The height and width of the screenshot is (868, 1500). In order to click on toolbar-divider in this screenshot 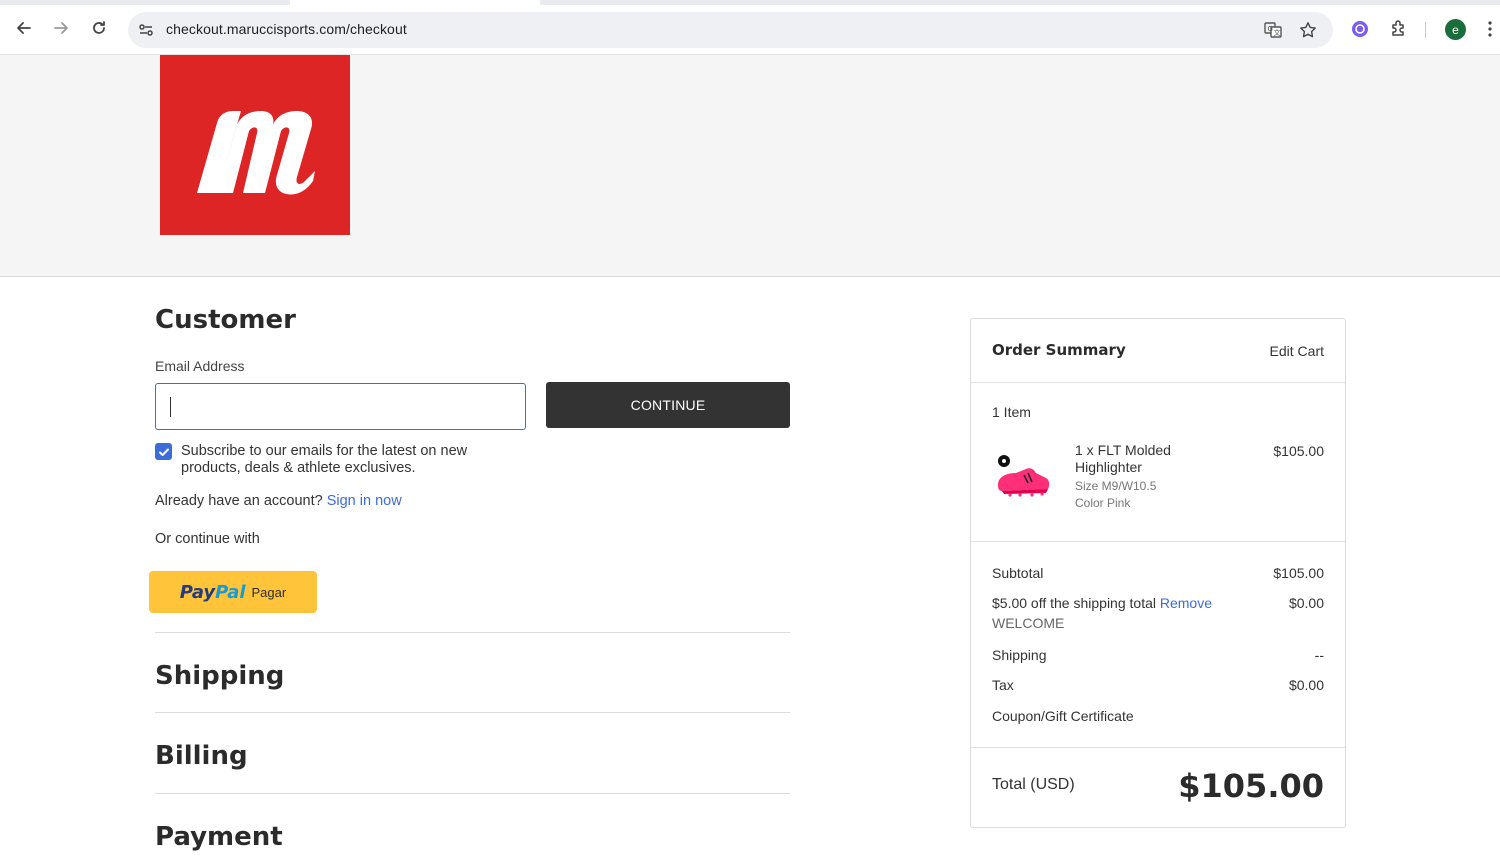, I will do `click(1425, 30)`.